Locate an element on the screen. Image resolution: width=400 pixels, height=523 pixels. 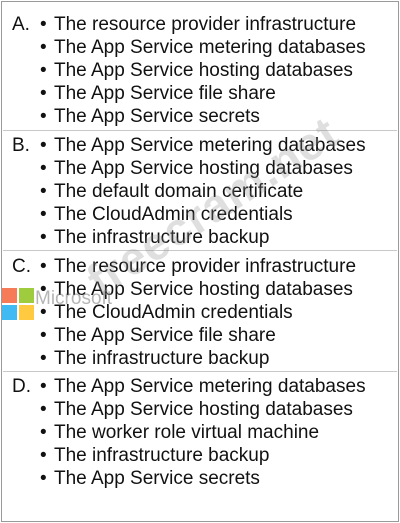
list-item: • The default domain certificate is located at coordinates (172, 191).